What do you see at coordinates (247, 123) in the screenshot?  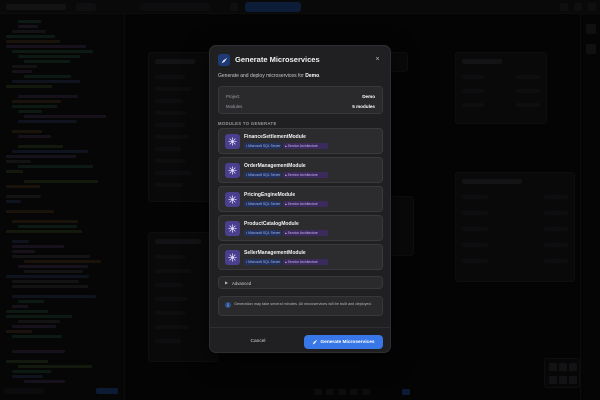 I see `section-label: MODULES TO GENERATE` at bounding box center [247, 123].